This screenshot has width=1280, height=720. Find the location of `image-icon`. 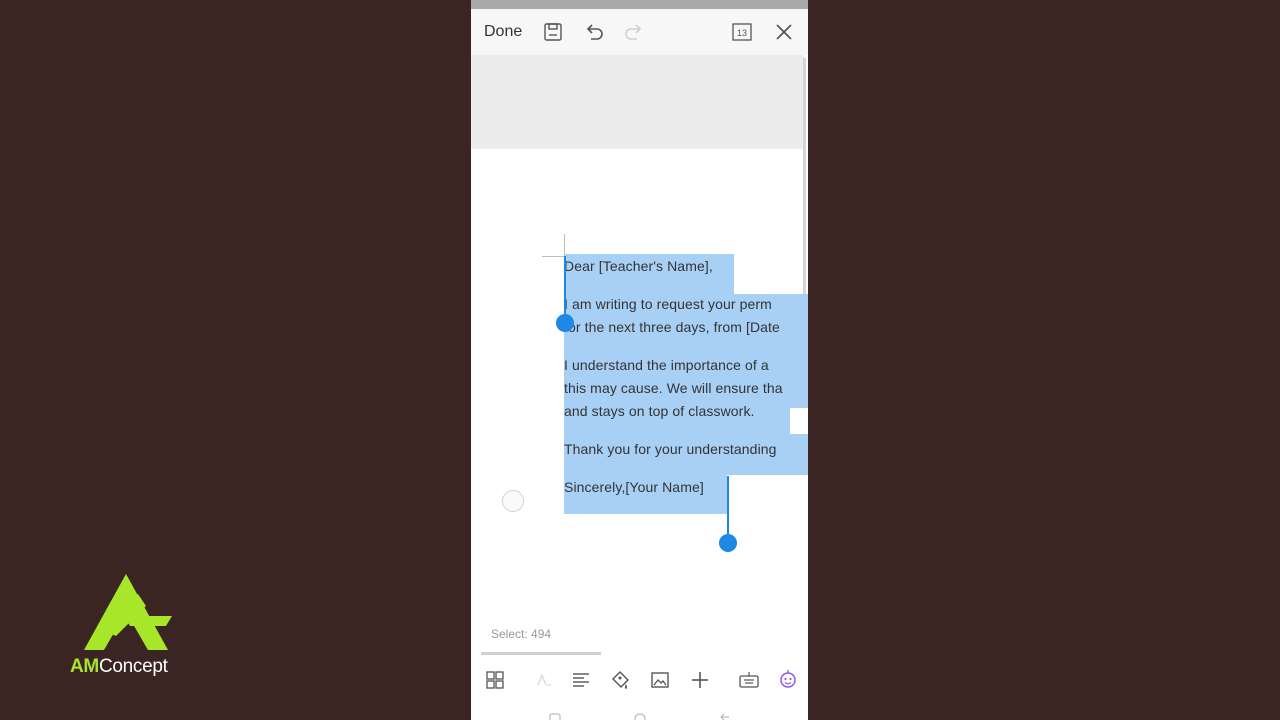

image-icon is located at coordinates (660, 680).